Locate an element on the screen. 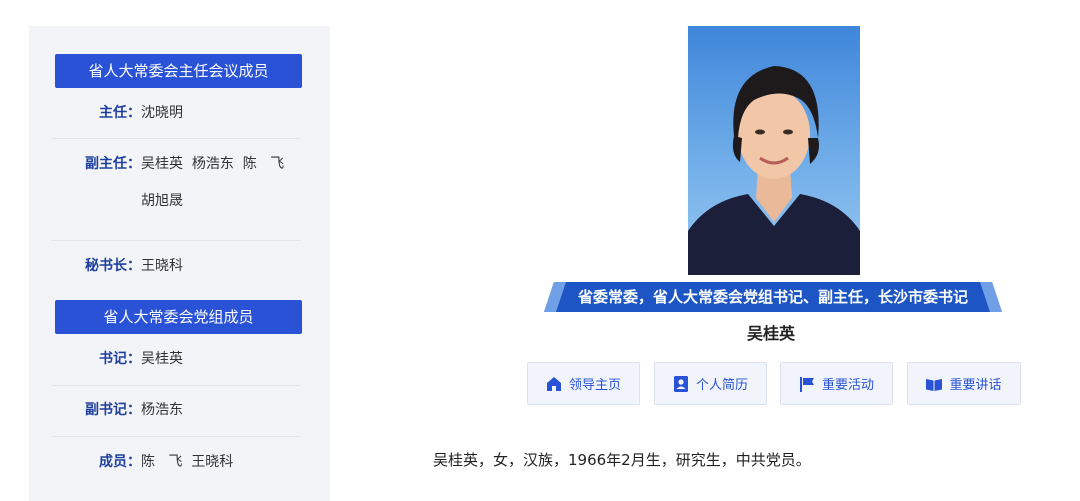 Image resolution: width=1080 pixels, height=501 pixels. title-banner: 省委常委，省人大常委会党组书记、副主任，长沙市委书记 is located at coordinates (773, 297).